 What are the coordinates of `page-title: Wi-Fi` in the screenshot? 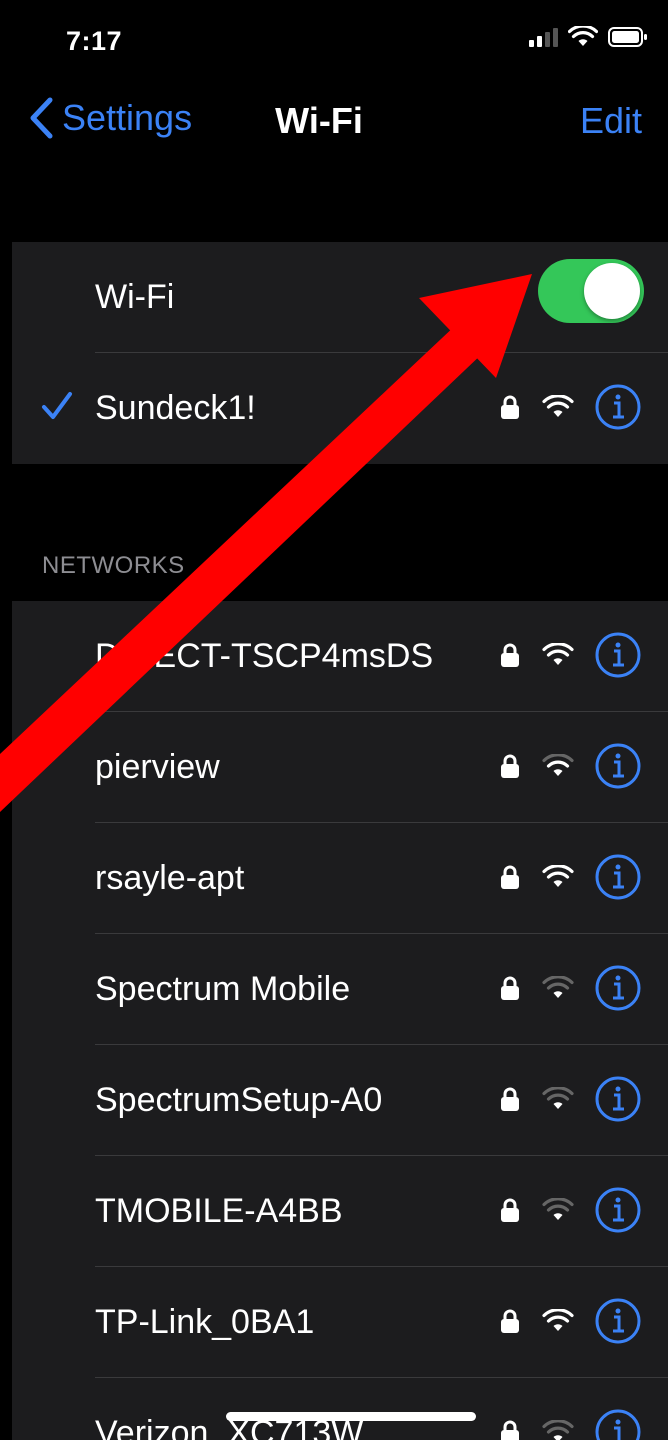 It's located at (319, 120).